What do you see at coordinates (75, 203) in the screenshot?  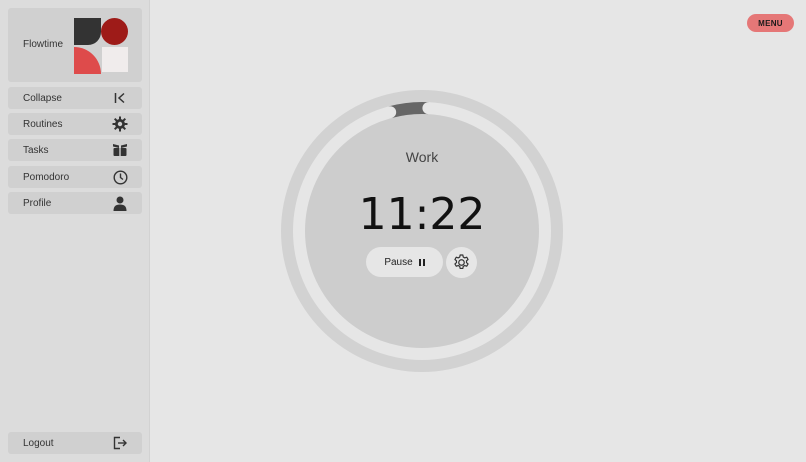 I see `sidebar-item-profile: Profile` at bounding box center [75, 203].